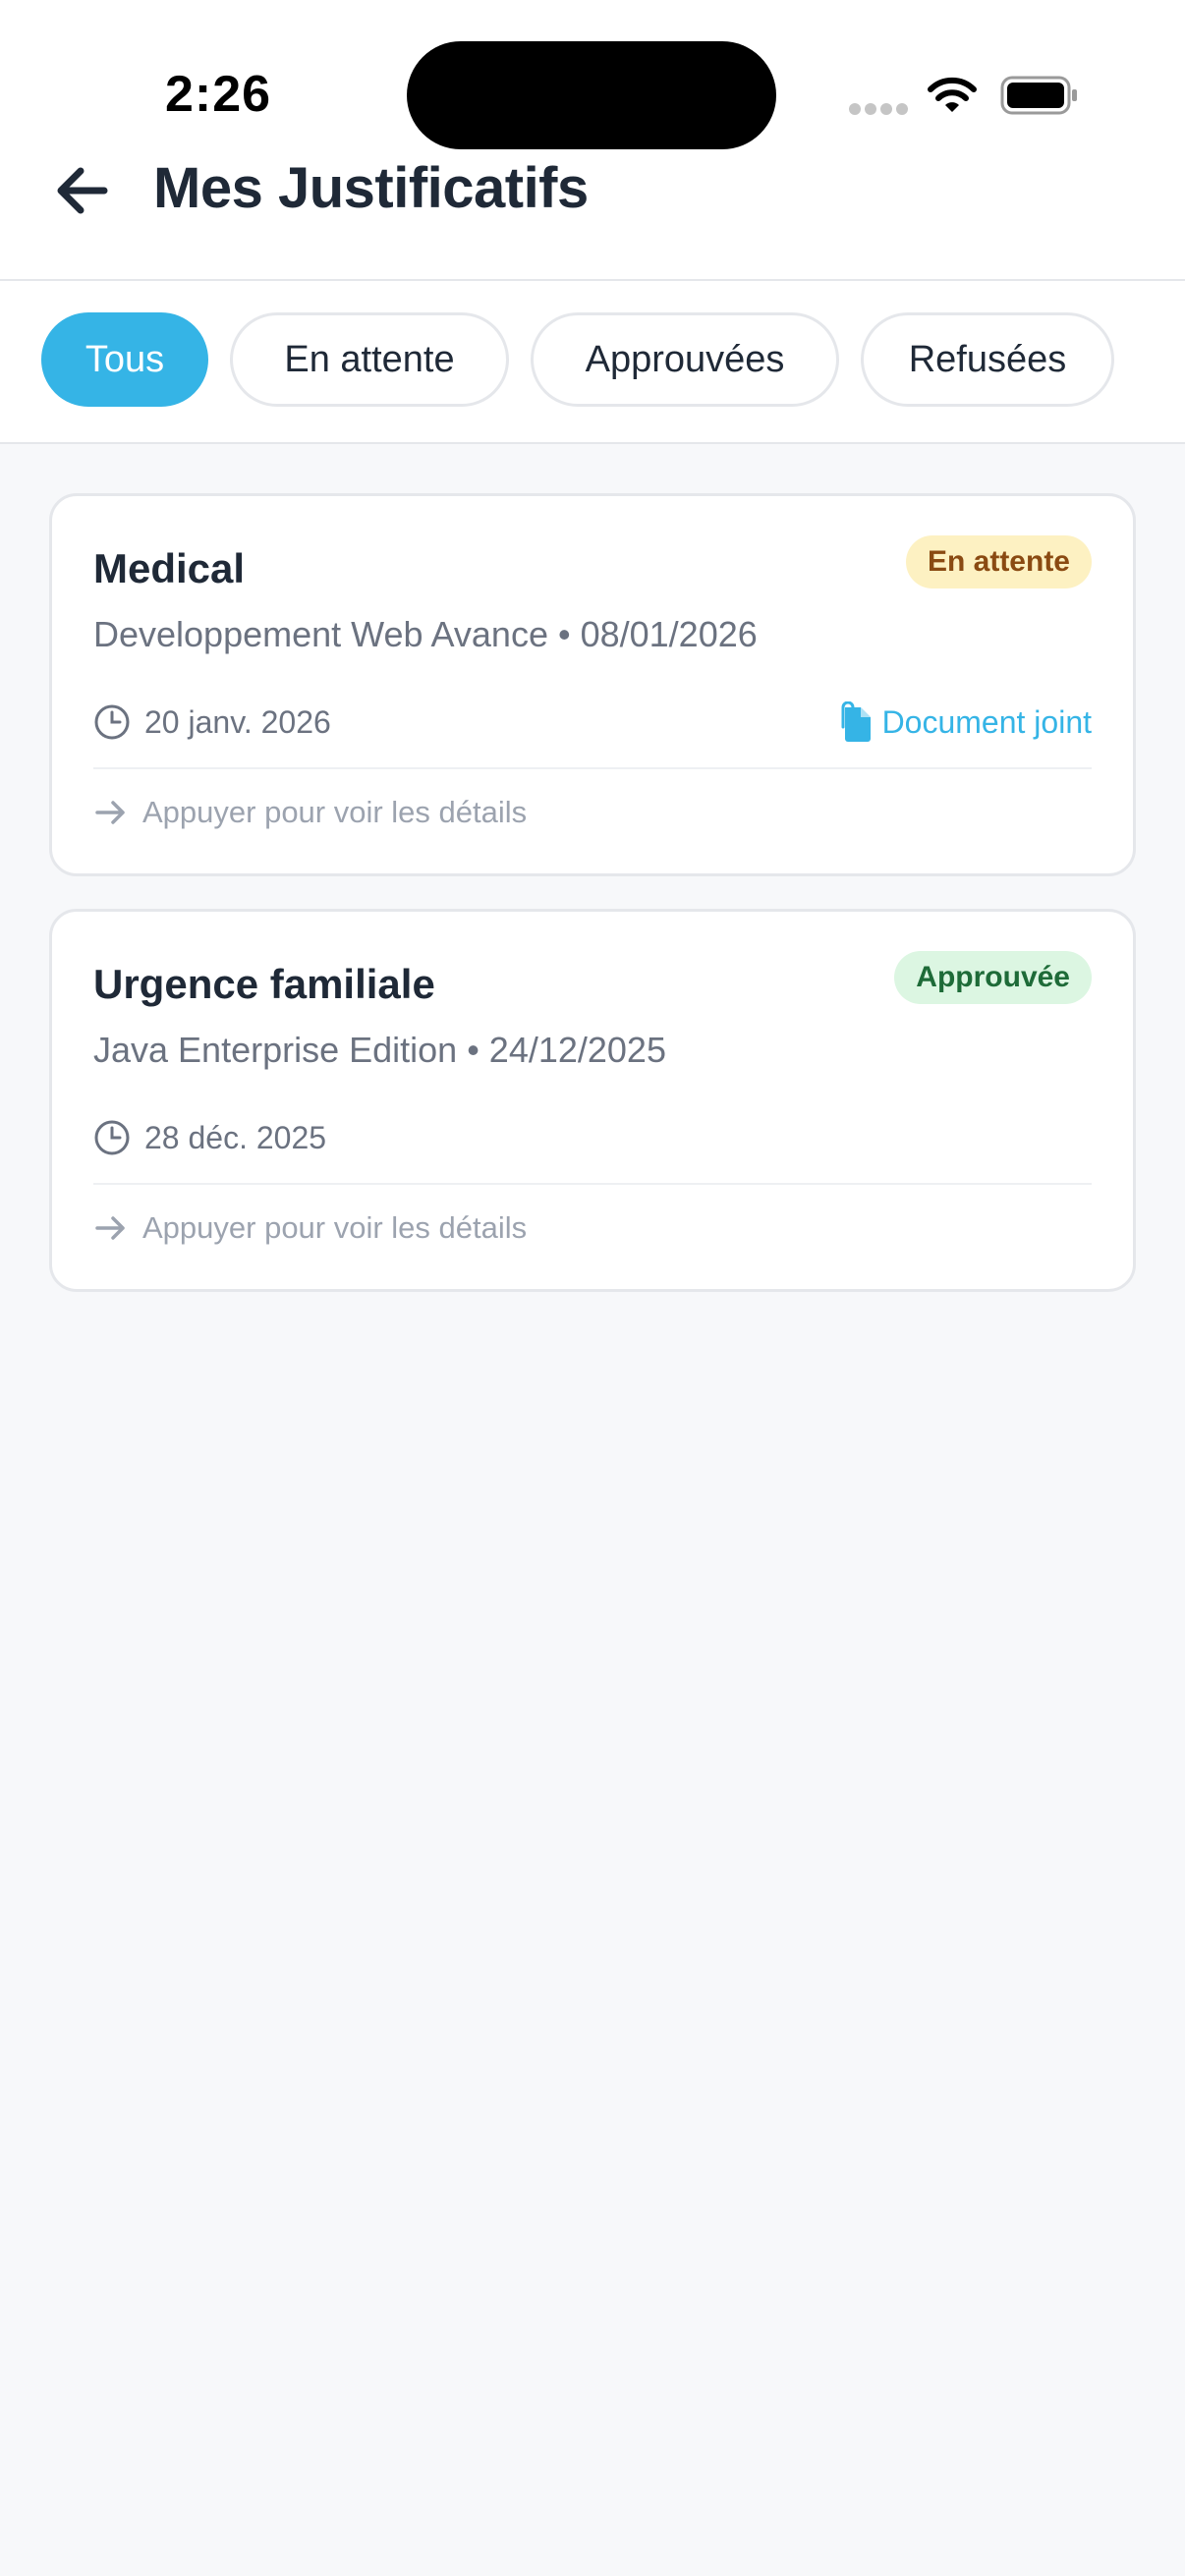 The height and width of the screenshot is (2576, 1185). Describe the element at coordinates (1038, 95) in the screenshot. I see `battery-icon` at that location.